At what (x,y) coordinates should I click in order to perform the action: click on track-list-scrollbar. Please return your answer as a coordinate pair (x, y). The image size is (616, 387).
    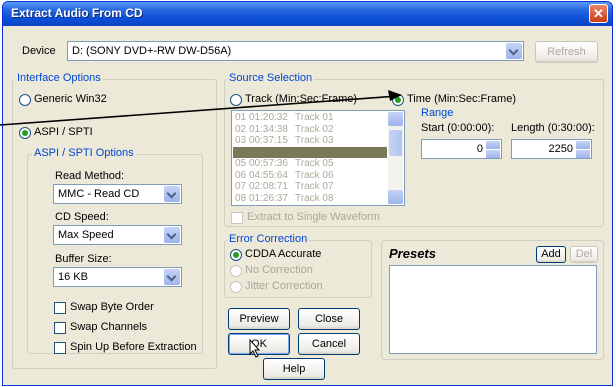
    Looking at the image, I should click on (395, 158).